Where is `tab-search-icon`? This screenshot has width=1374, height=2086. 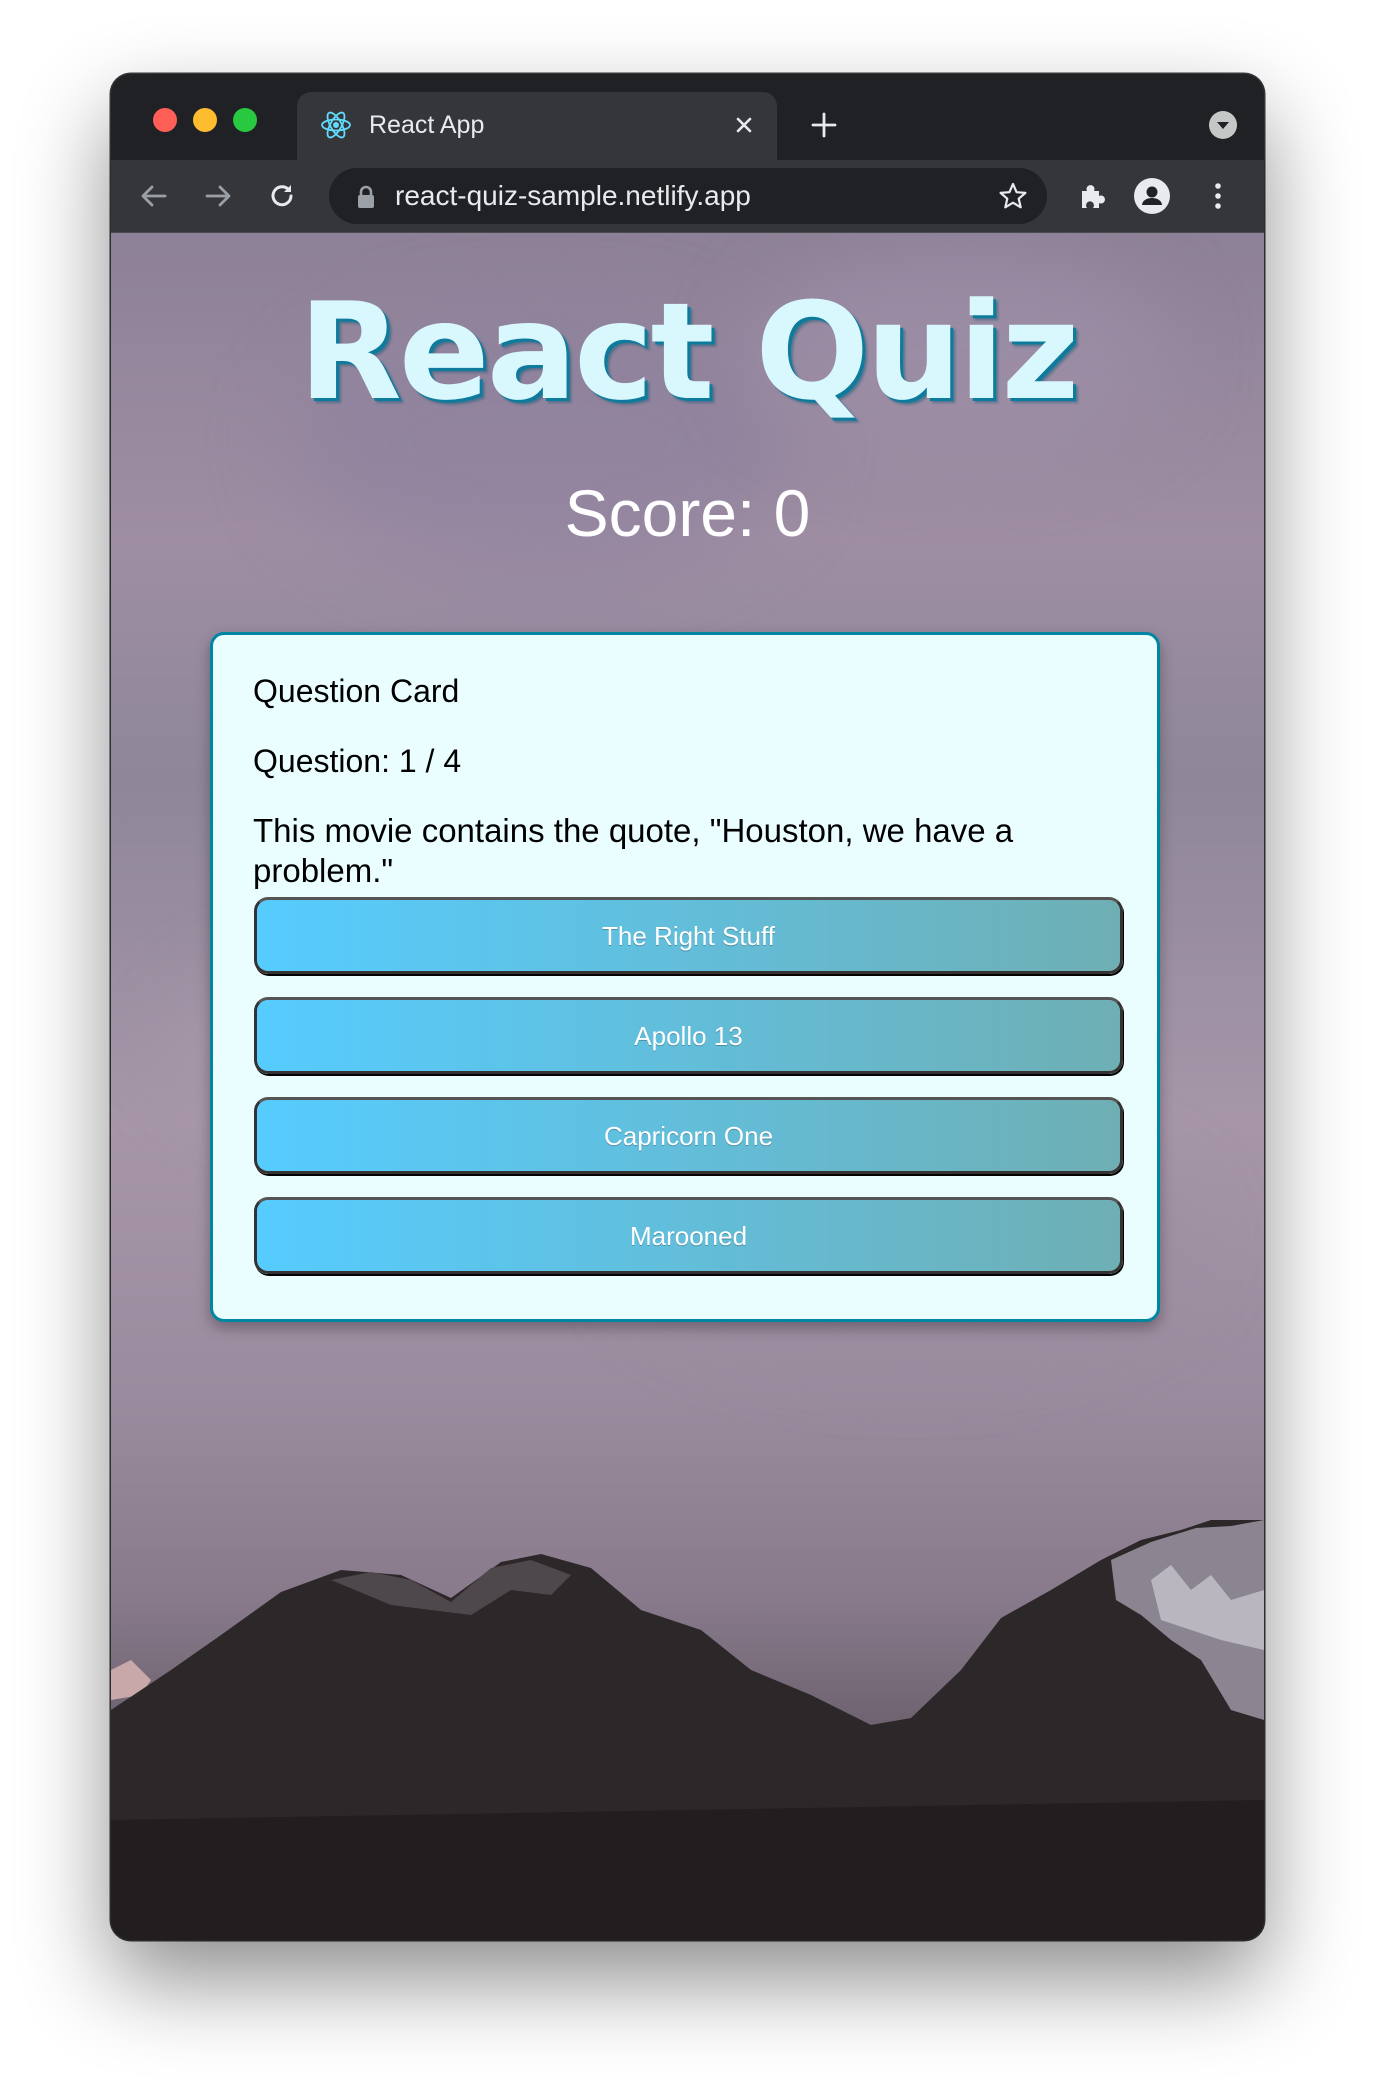
tab-search-icon is located at coordinates (1223, 125).